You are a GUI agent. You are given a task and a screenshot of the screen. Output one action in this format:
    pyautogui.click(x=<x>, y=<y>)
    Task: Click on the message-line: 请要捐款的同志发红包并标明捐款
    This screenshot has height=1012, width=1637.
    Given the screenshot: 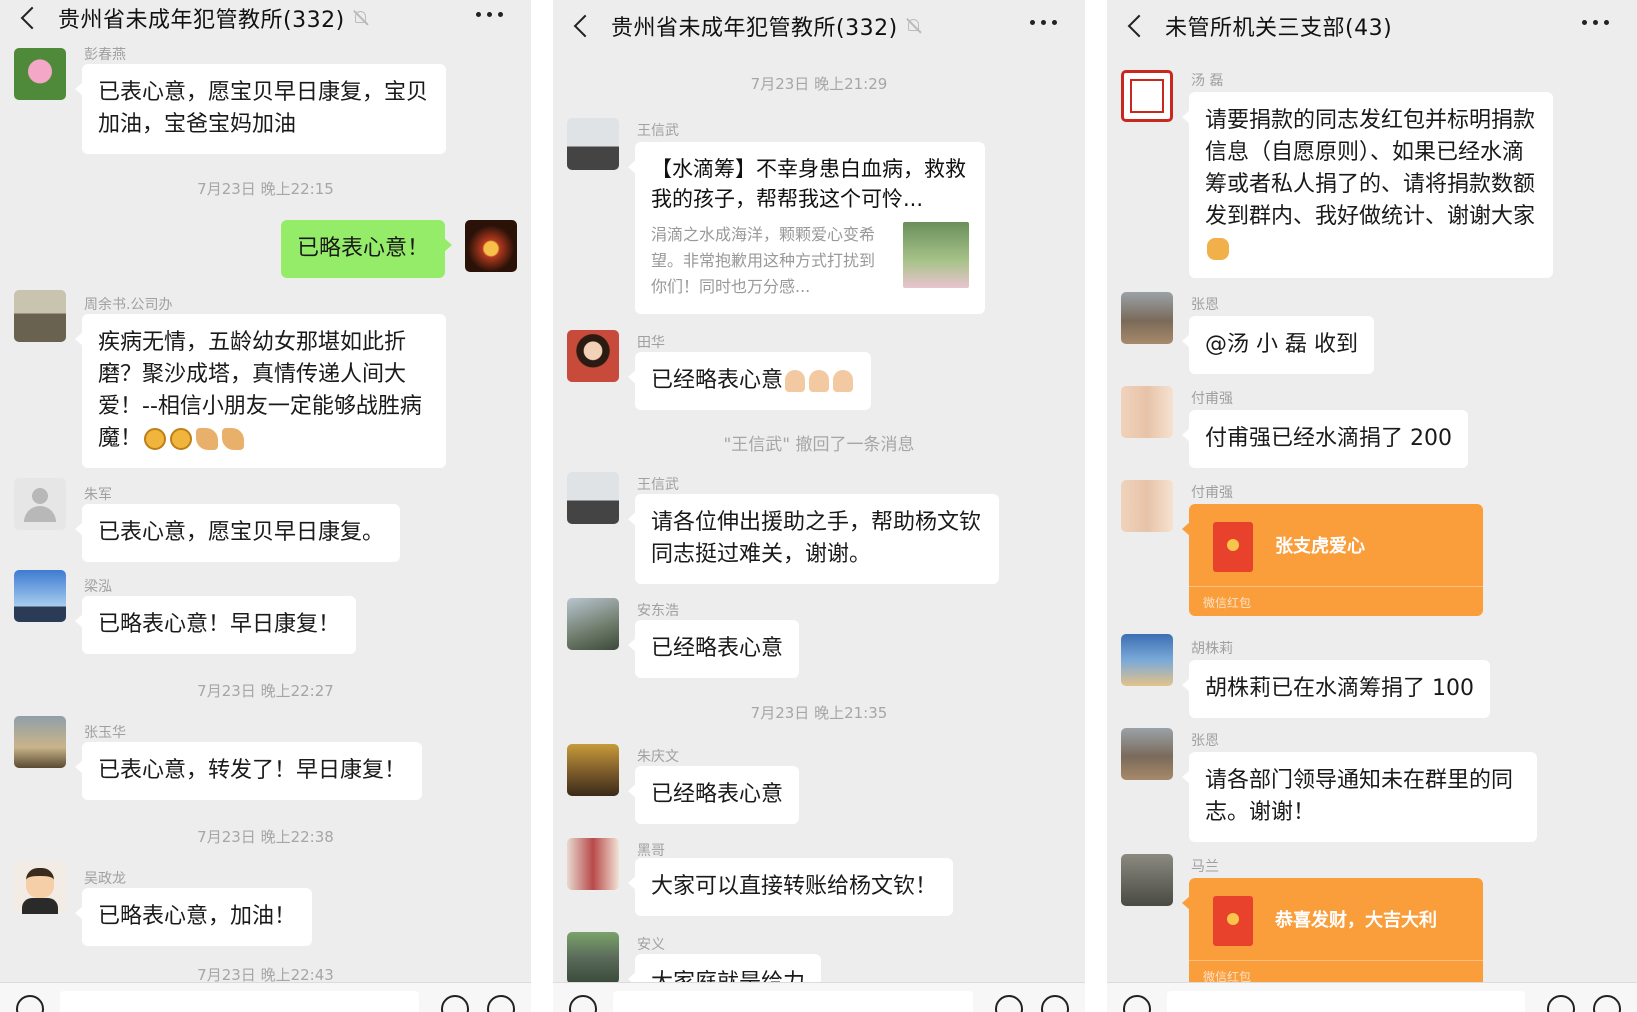 What is the action you would take?
    pyautogui.click(x=1370, y=120)
    